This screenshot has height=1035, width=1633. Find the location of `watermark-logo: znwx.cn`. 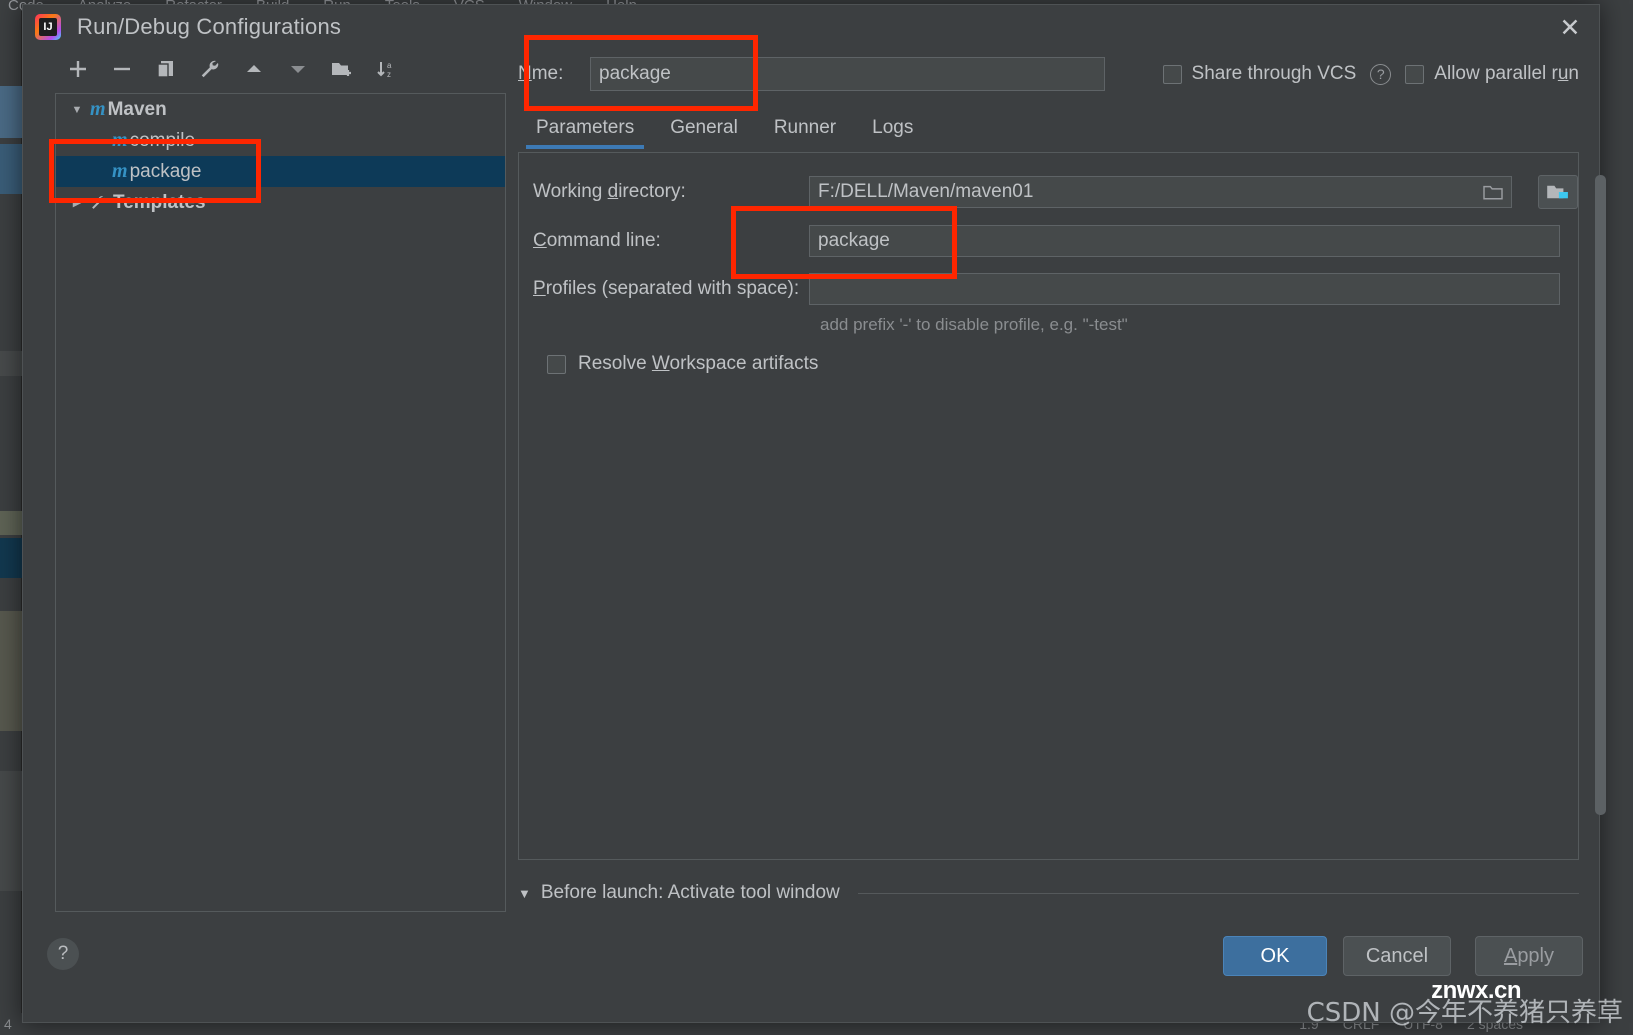

watermark-logo: znwx.cn is located at coordinates (1476, 990).